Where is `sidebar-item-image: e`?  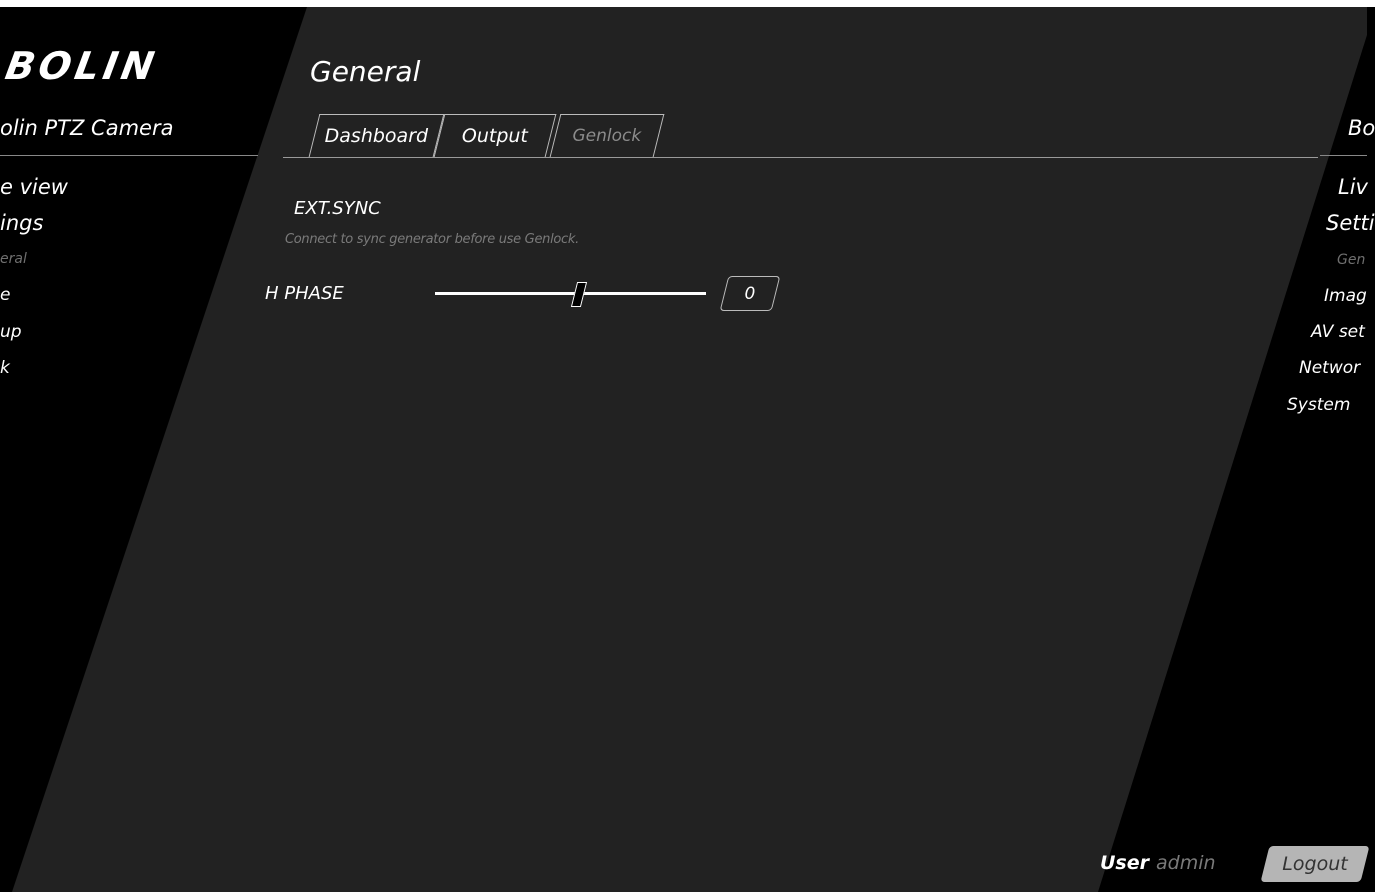
sidebar-item-image: e is located at coordinates (5, 295).